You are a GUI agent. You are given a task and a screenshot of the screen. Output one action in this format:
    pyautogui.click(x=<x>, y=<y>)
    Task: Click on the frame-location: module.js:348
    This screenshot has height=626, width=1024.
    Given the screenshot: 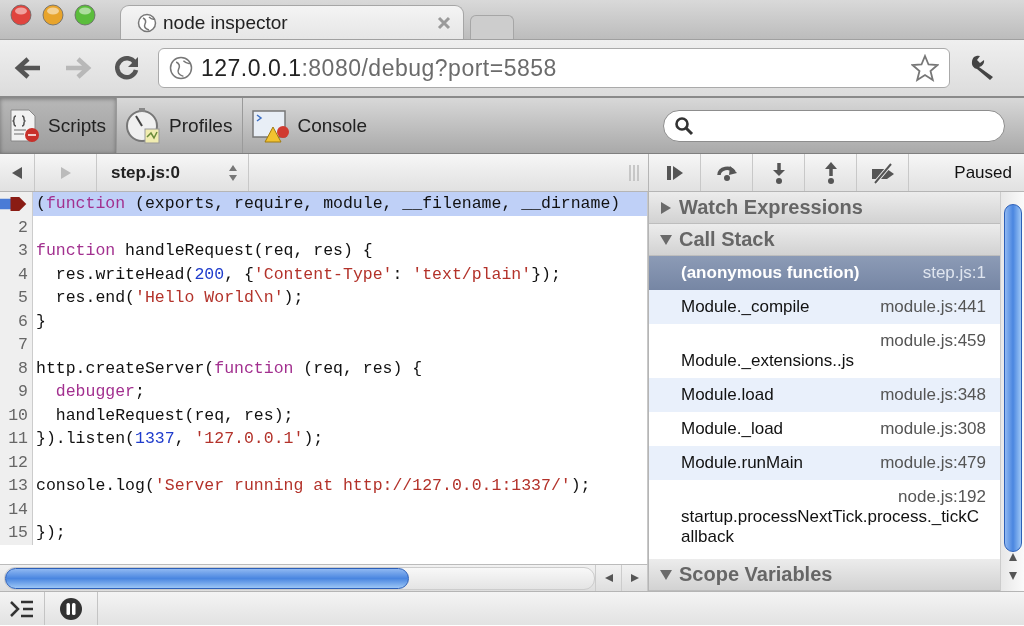 What is the action you would take?
    pyautogui.click(x=933, y=395)
    